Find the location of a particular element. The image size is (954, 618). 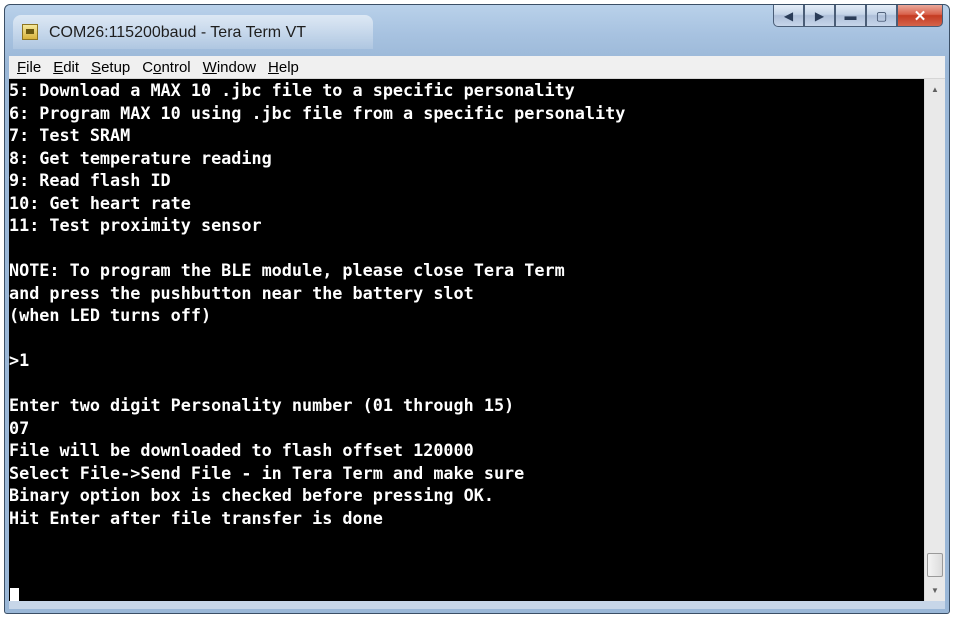

terminal-line: (when LED turns off) is located at coordinates (110, 315).